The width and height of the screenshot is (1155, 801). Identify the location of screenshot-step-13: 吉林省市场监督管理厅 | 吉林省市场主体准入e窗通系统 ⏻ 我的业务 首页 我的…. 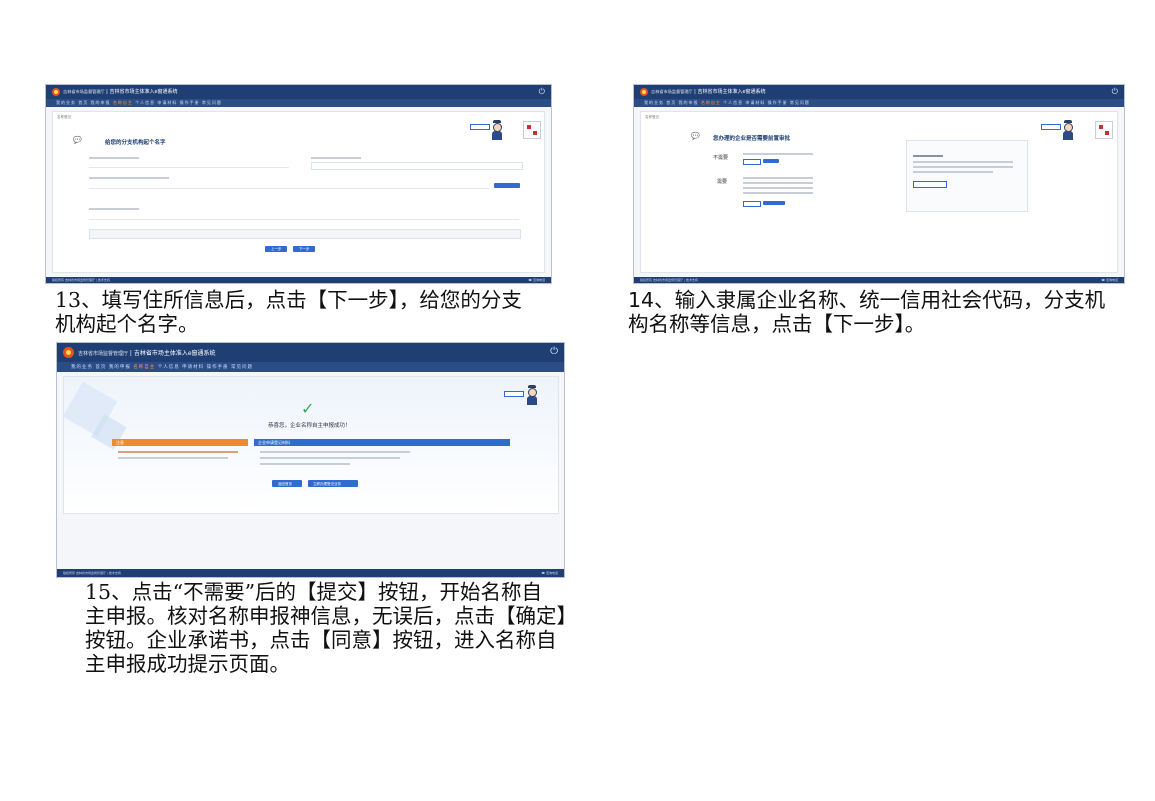
(298, 184).